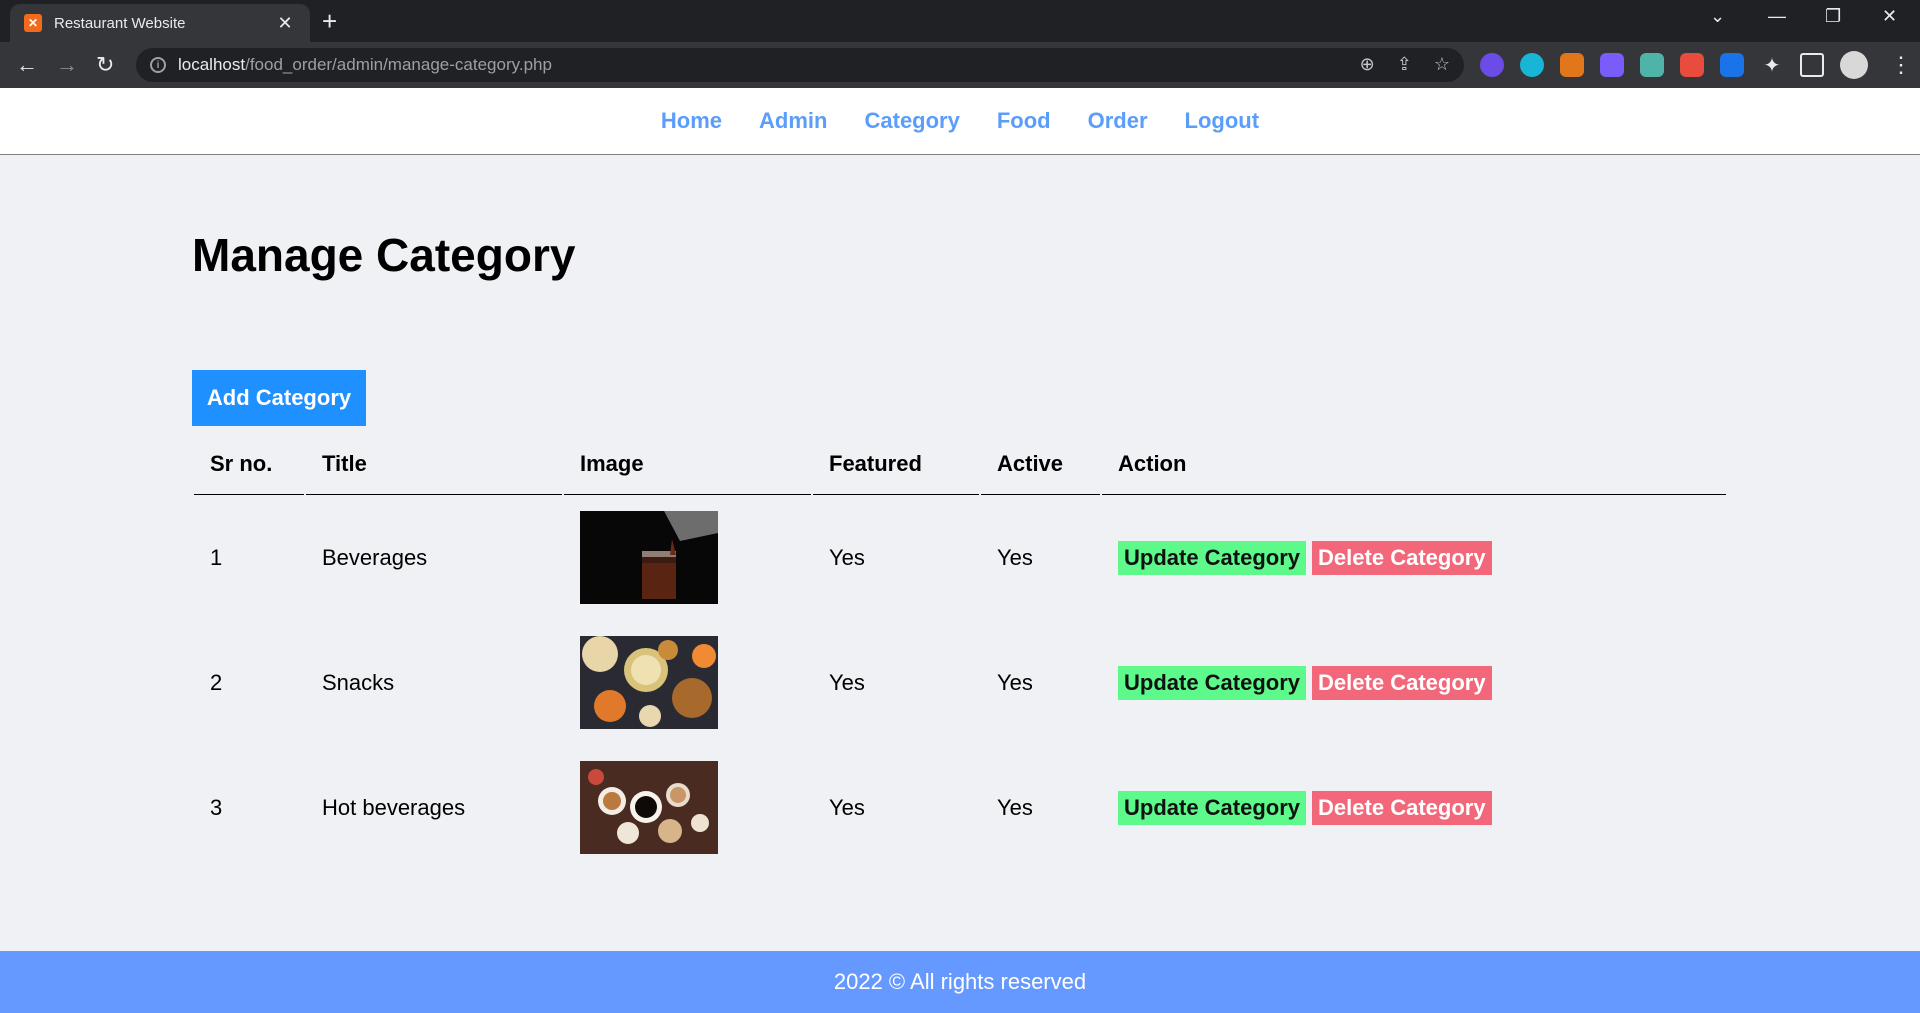 The height and width of the screenshot is (1013, 1920). Describe the element at coordinates (649, 807) in the screenshot. I see `hot-beverages-image` at that location.